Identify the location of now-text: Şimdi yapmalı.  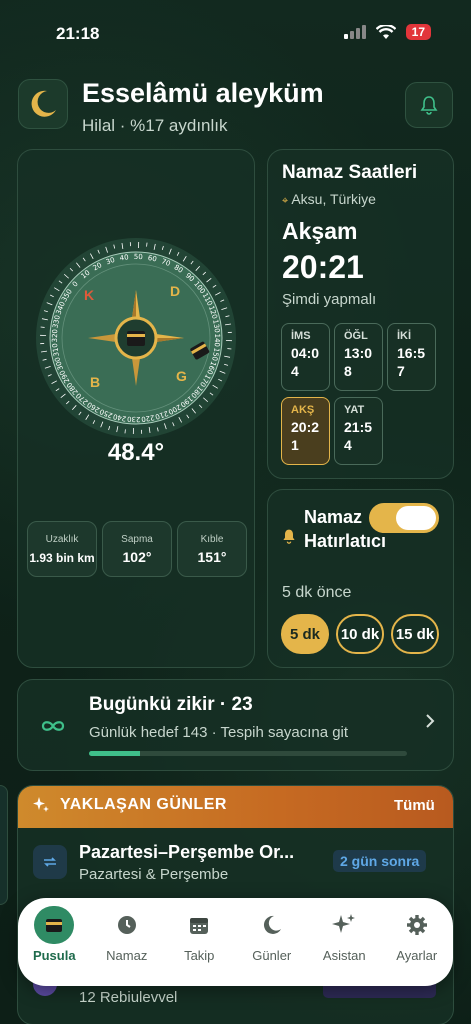
(329, 299).